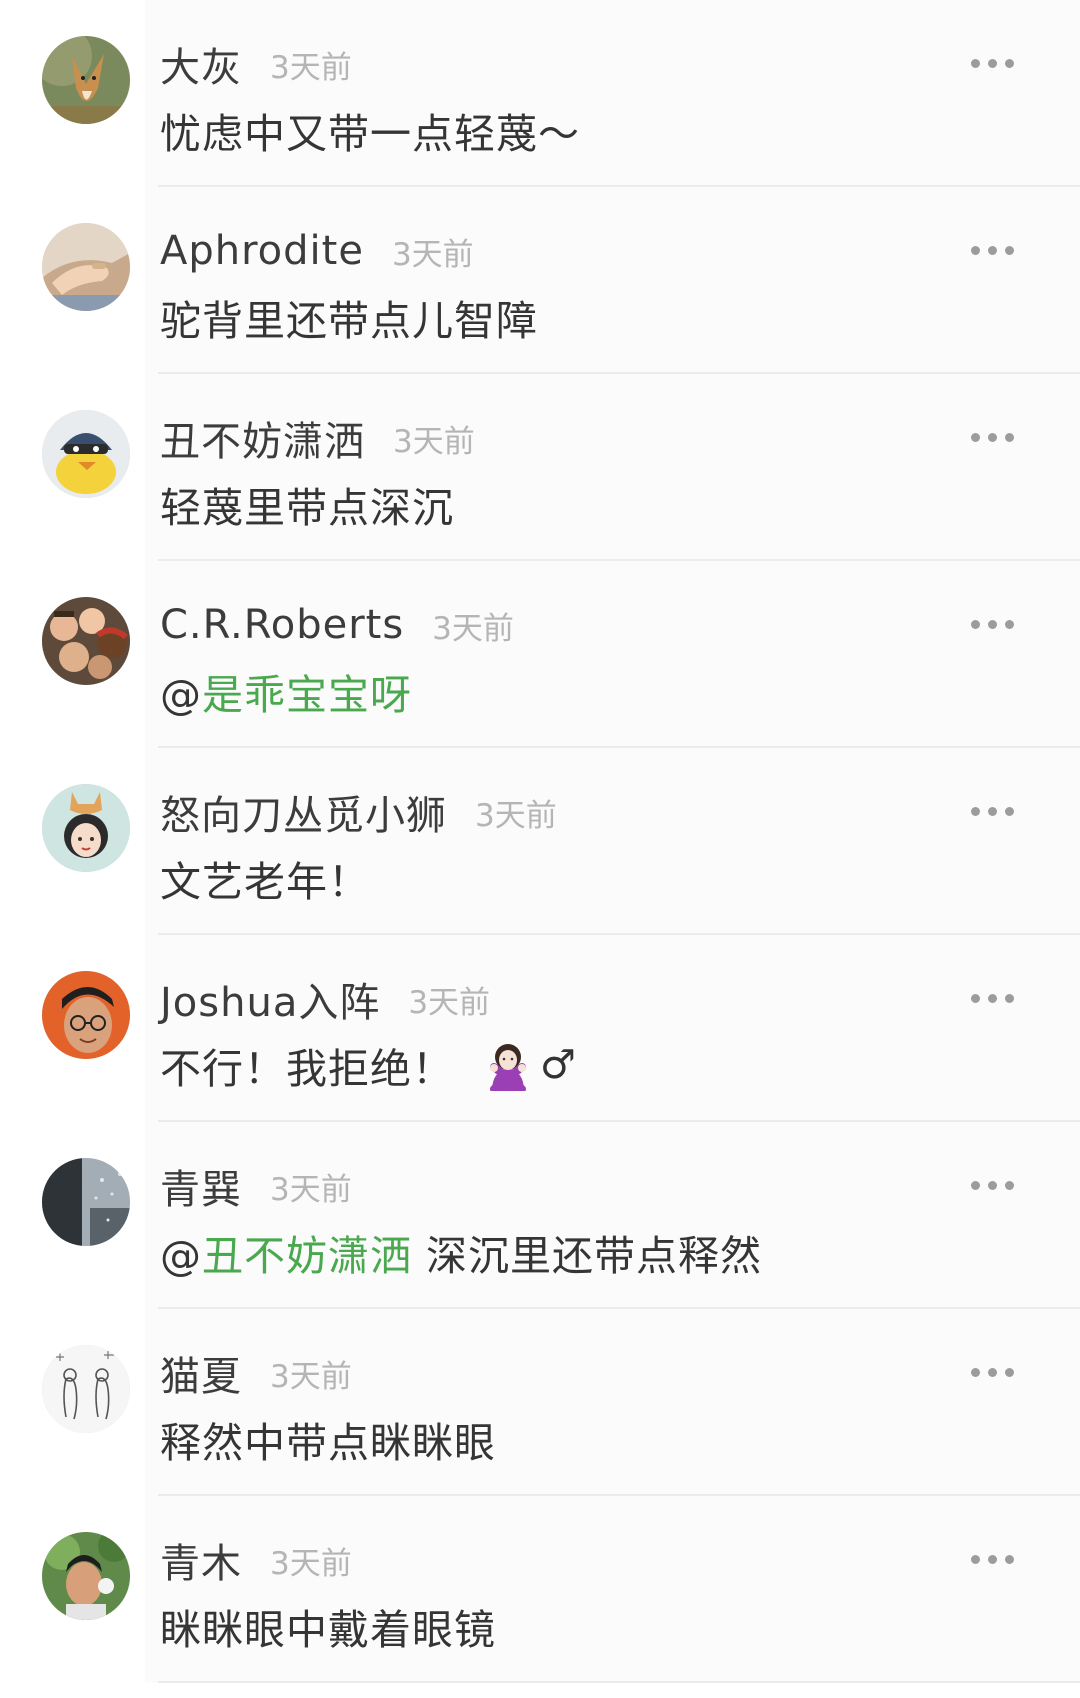 The image size is (1080, 1698). What do you see at coordinates (540, 280) in the screenshot?
I see `comment-item: Aphrodite 3天前 驼背里还带点儿智障` at bounding box center [540, 280].